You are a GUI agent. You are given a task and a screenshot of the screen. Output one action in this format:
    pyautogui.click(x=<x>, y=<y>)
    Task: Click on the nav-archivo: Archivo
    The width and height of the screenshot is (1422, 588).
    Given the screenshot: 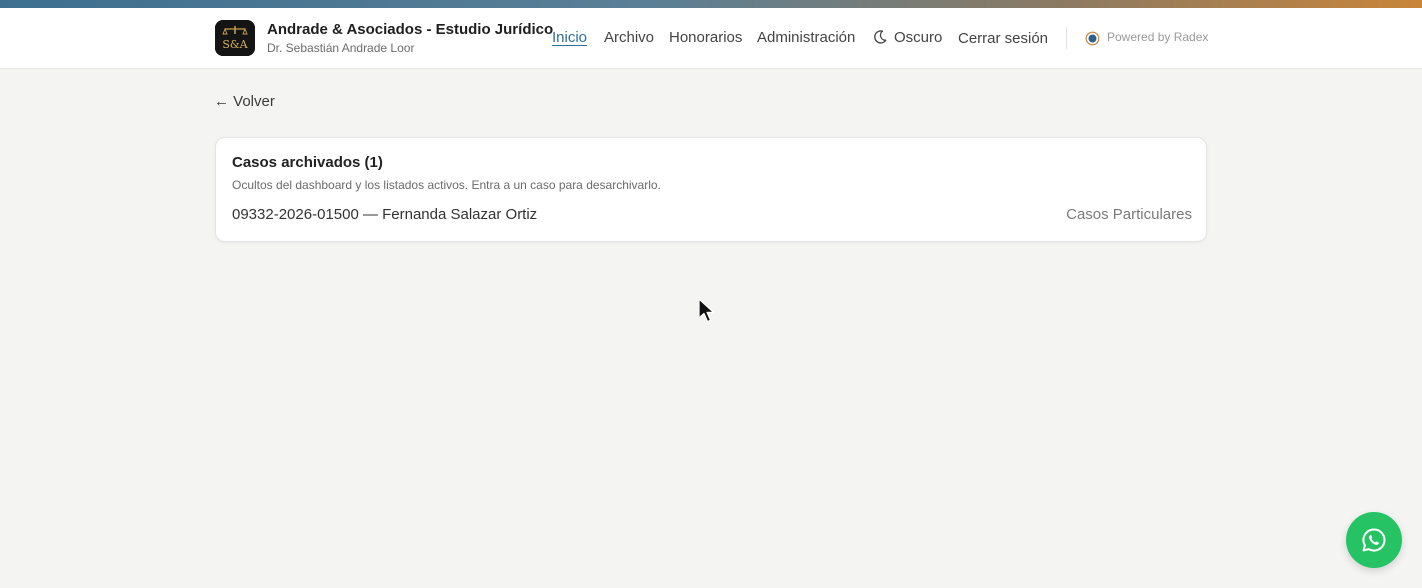 What is the action you would take?
    pyautogui.click(x=629, y=37)
    